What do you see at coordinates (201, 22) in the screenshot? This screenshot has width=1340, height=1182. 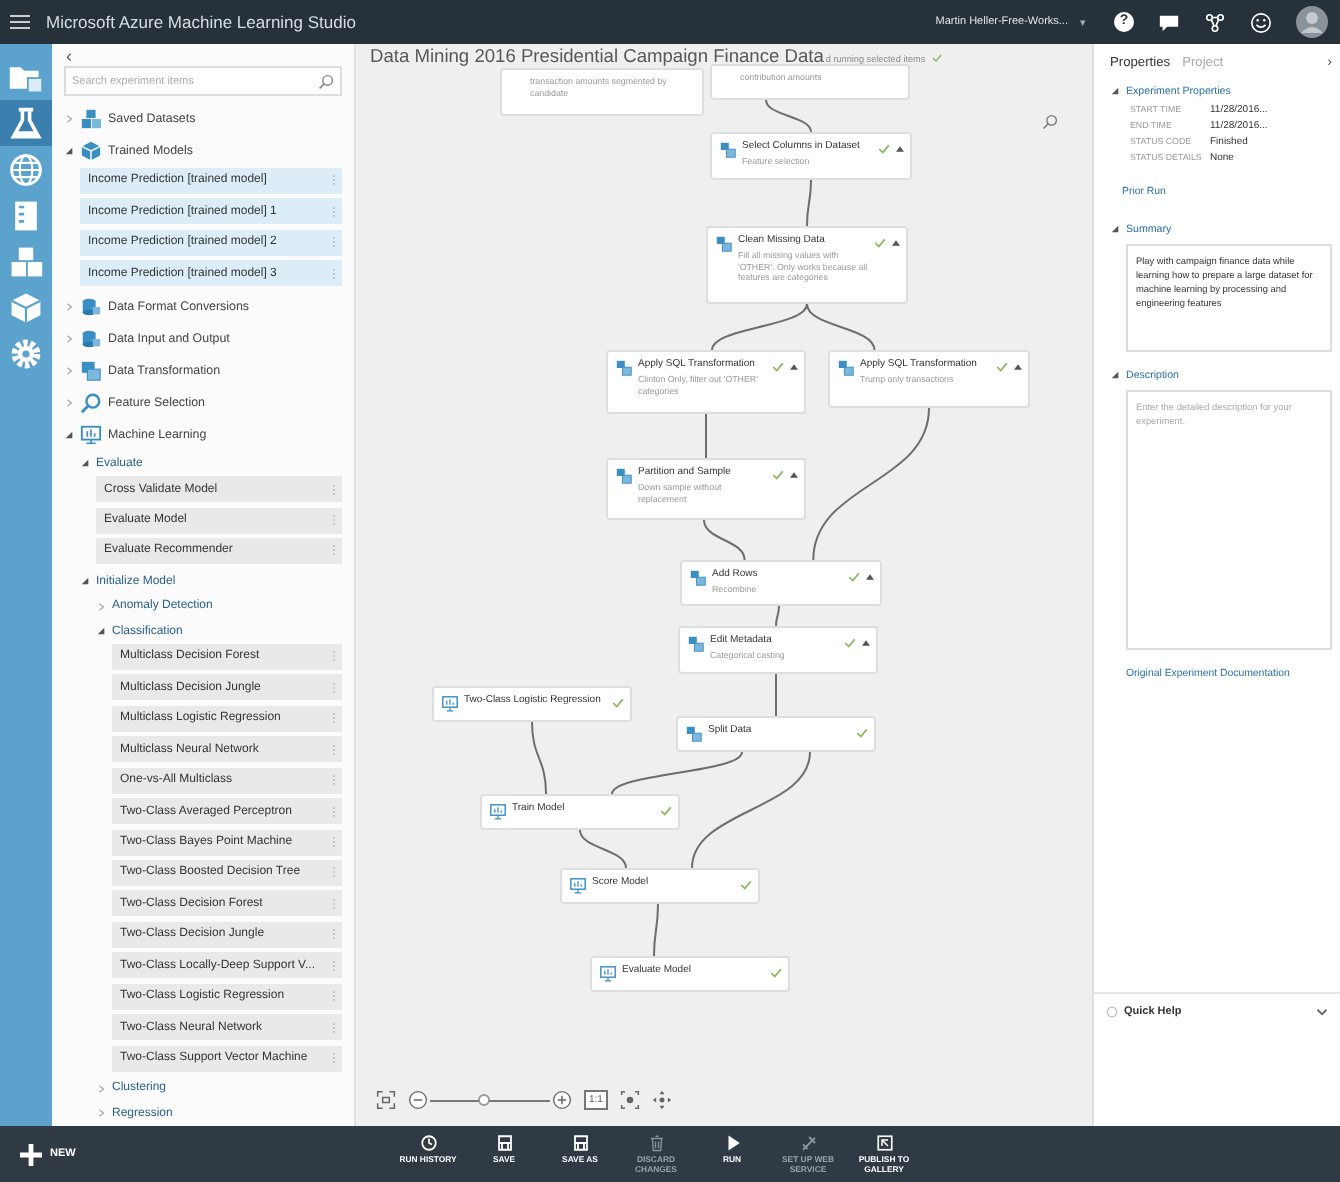 I see `app-title: Microsoft Azure Machine Learning Studio` at bounding box center [201, 22].